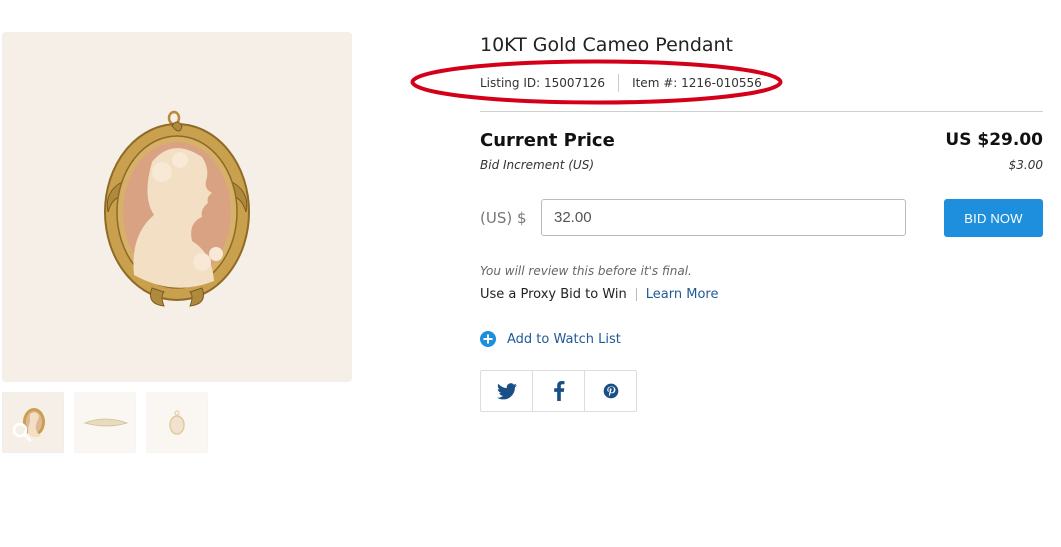 This screenshot has width=1061, height=547. I want to click on divider, so click(761, 111).